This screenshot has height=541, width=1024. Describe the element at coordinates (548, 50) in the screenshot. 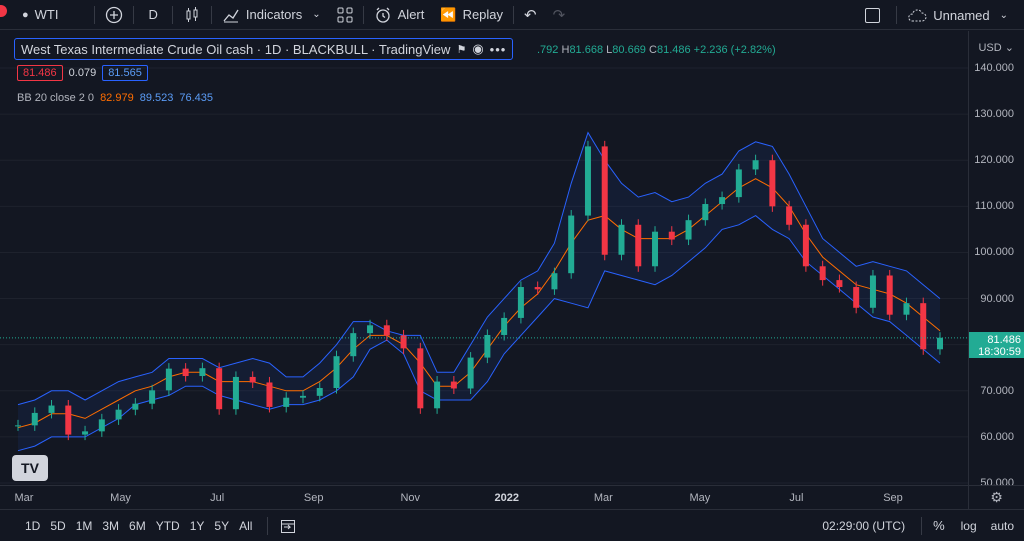

I see `open-value: .792` at that location.